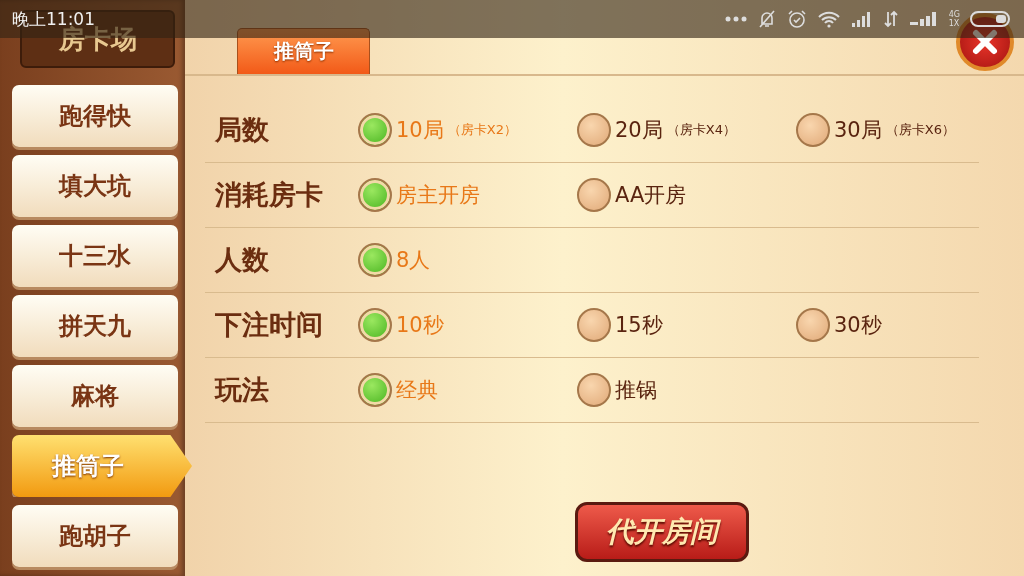 The image size is (1024, 576). What do you see at coordinates (420, 325) in the screenshot?
I see `option-label: 10秒` at bounding box center [420, 325].